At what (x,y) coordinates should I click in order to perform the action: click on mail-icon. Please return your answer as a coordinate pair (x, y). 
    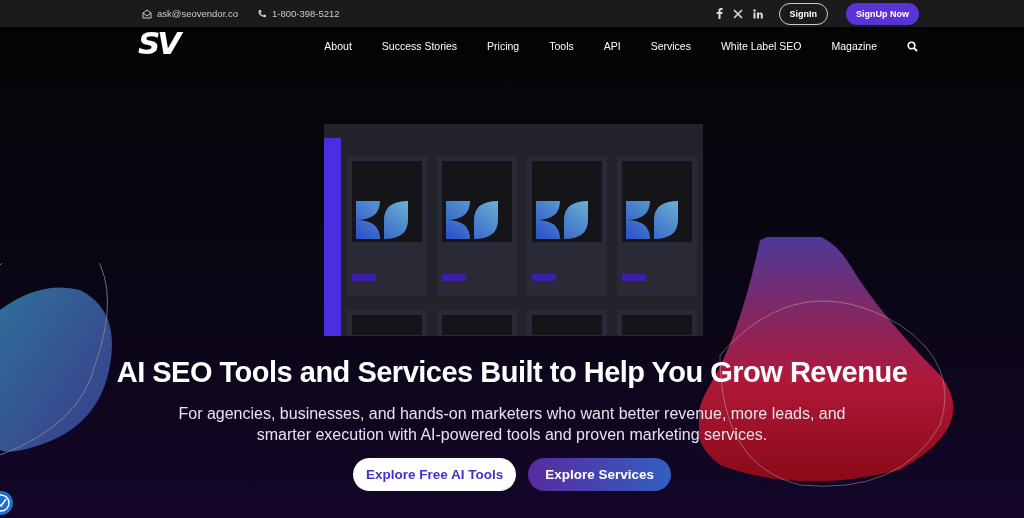
    Looking at the image, I should click on (147, 13).